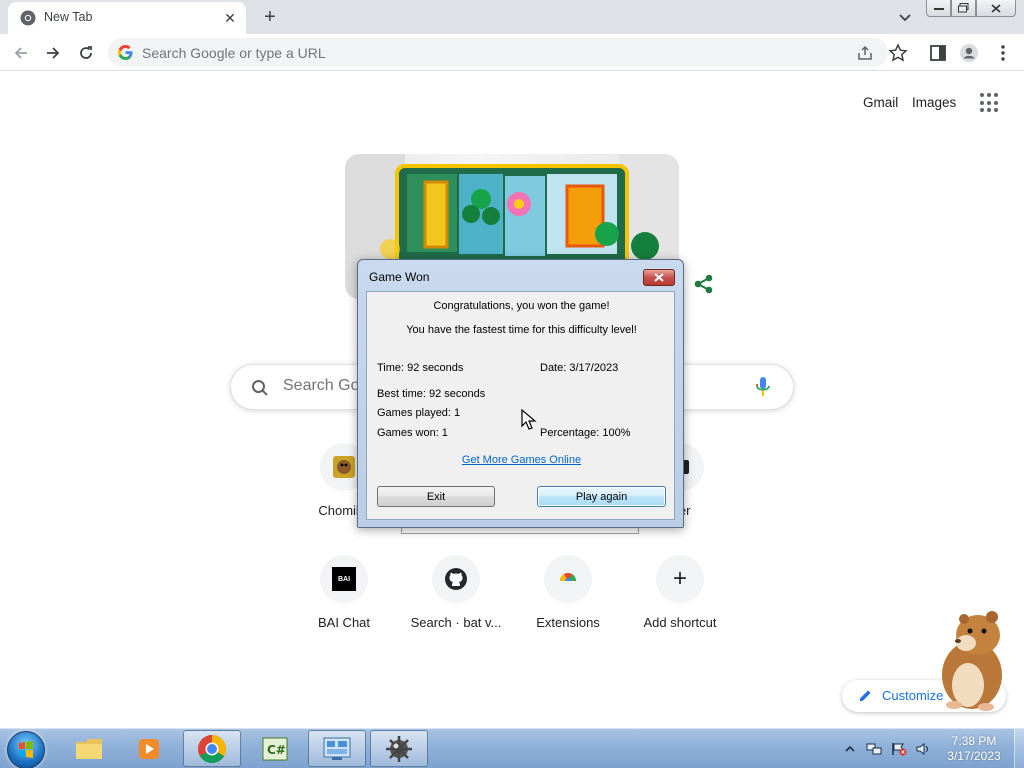 Image resolution: width=1024 pixels, height=768 pixels. I want to click on action-center-flag-icon, so click(899, 749).